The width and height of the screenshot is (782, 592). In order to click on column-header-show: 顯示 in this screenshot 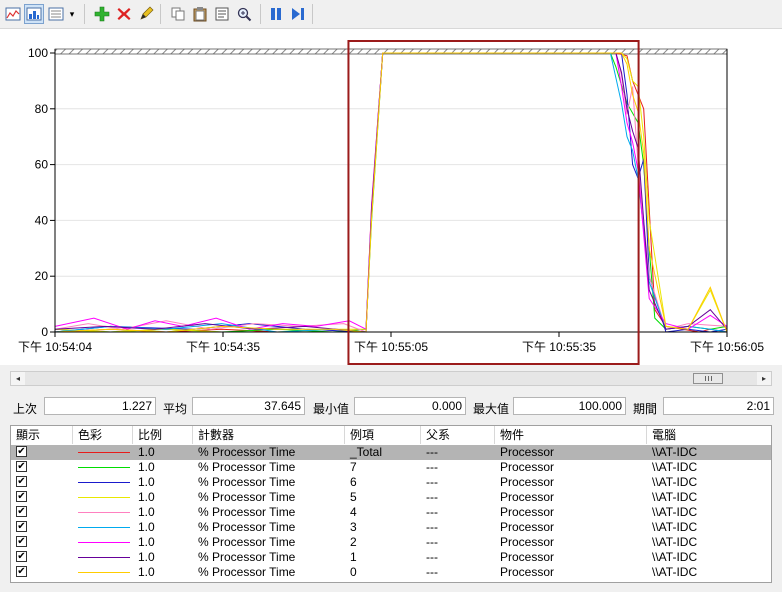, I will do `click(42, 435)`.